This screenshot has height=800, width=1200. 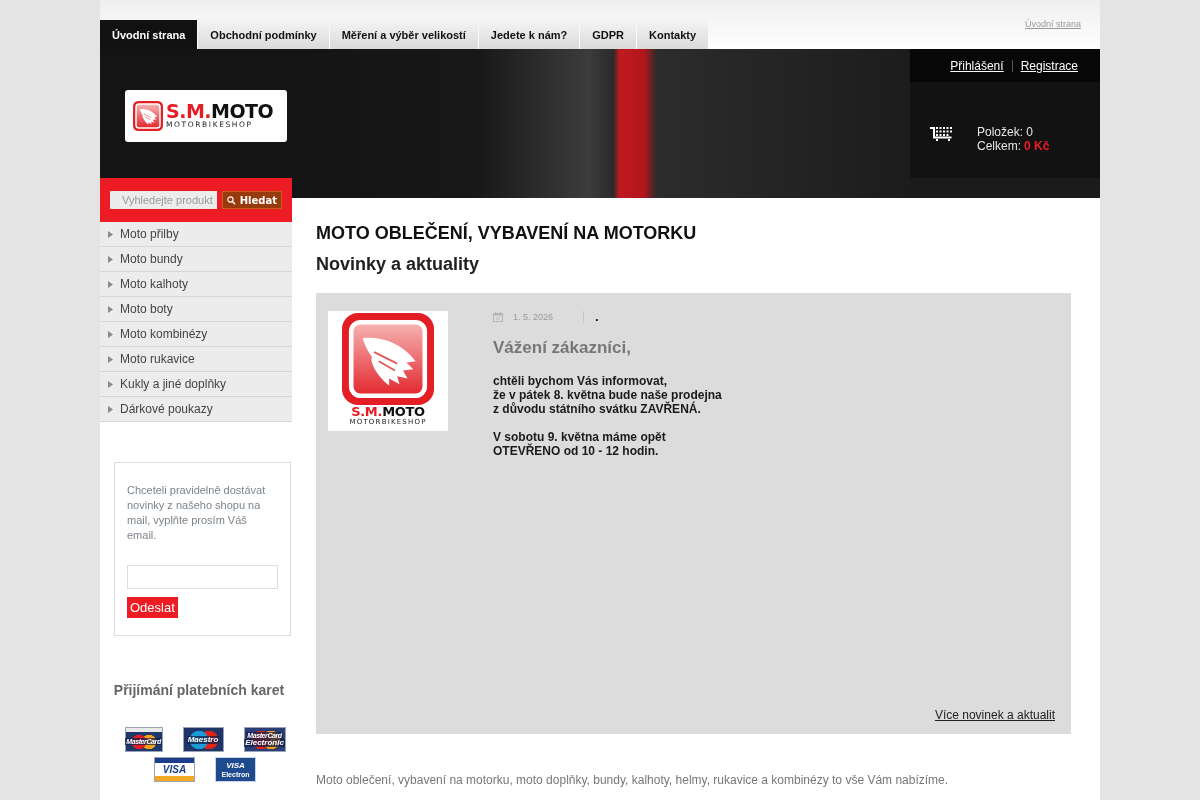 I want to click on category-link: Moto rukavice, so click(x=196, y=359).